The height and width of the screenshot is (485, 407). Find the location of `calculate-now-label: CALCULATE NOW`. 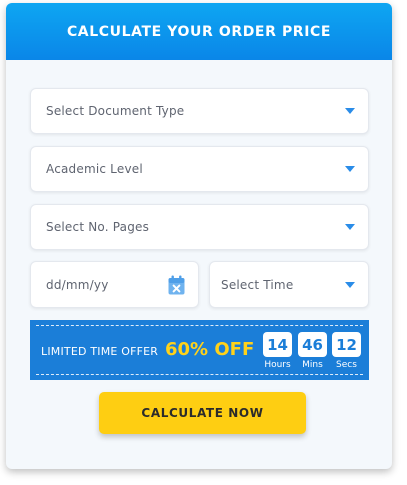

calculate-now-label: CALCULATE NOW is located at coordinates (202, 413).